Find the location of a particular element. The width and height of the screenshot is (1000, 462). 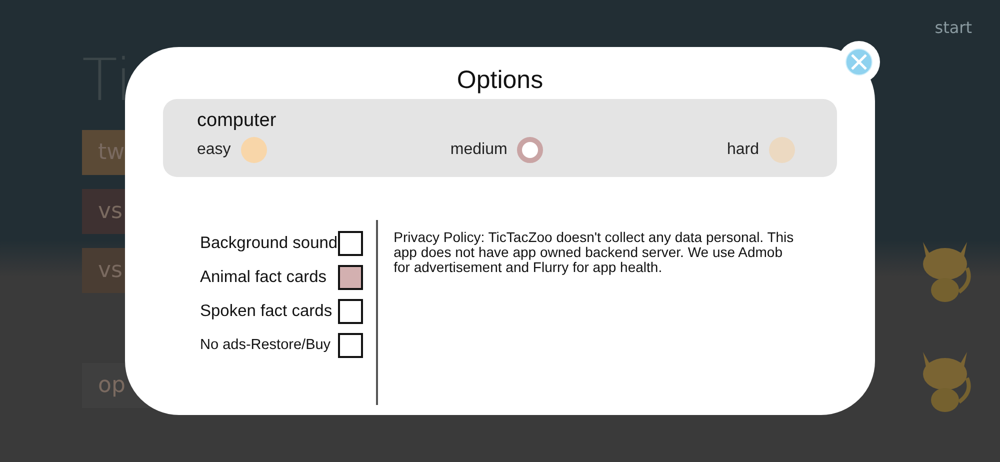

difficulty-option-label: hard is located at coordinates (742, 150).